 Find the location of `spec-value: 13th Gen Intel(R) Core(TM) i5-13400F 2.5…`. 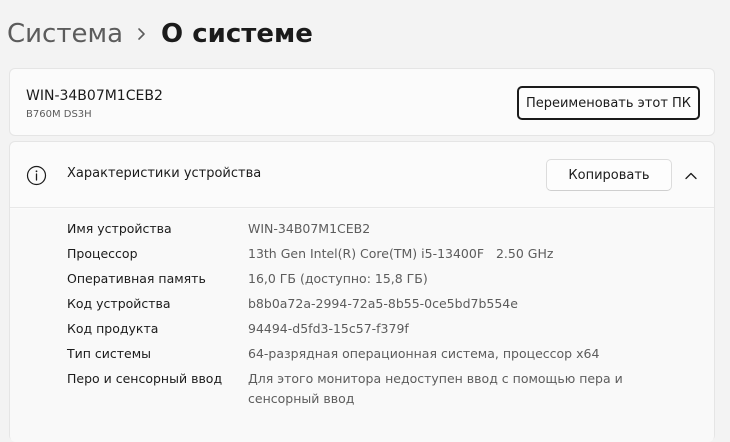

spec-value: 13th Gen Intel(R) Core(TM) i5-13400F 2.5… is located at coordinates (445, 254).